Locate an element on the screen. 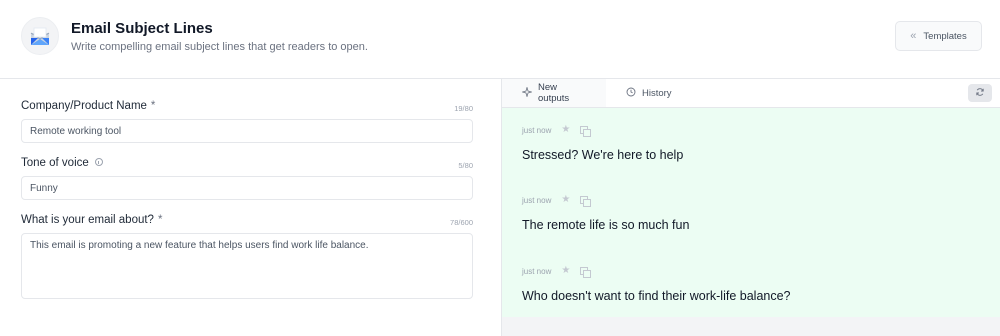 The width and height of the screenshot is (1000, 336). templates-button-label: Templates is located at coordinates (945, 36).